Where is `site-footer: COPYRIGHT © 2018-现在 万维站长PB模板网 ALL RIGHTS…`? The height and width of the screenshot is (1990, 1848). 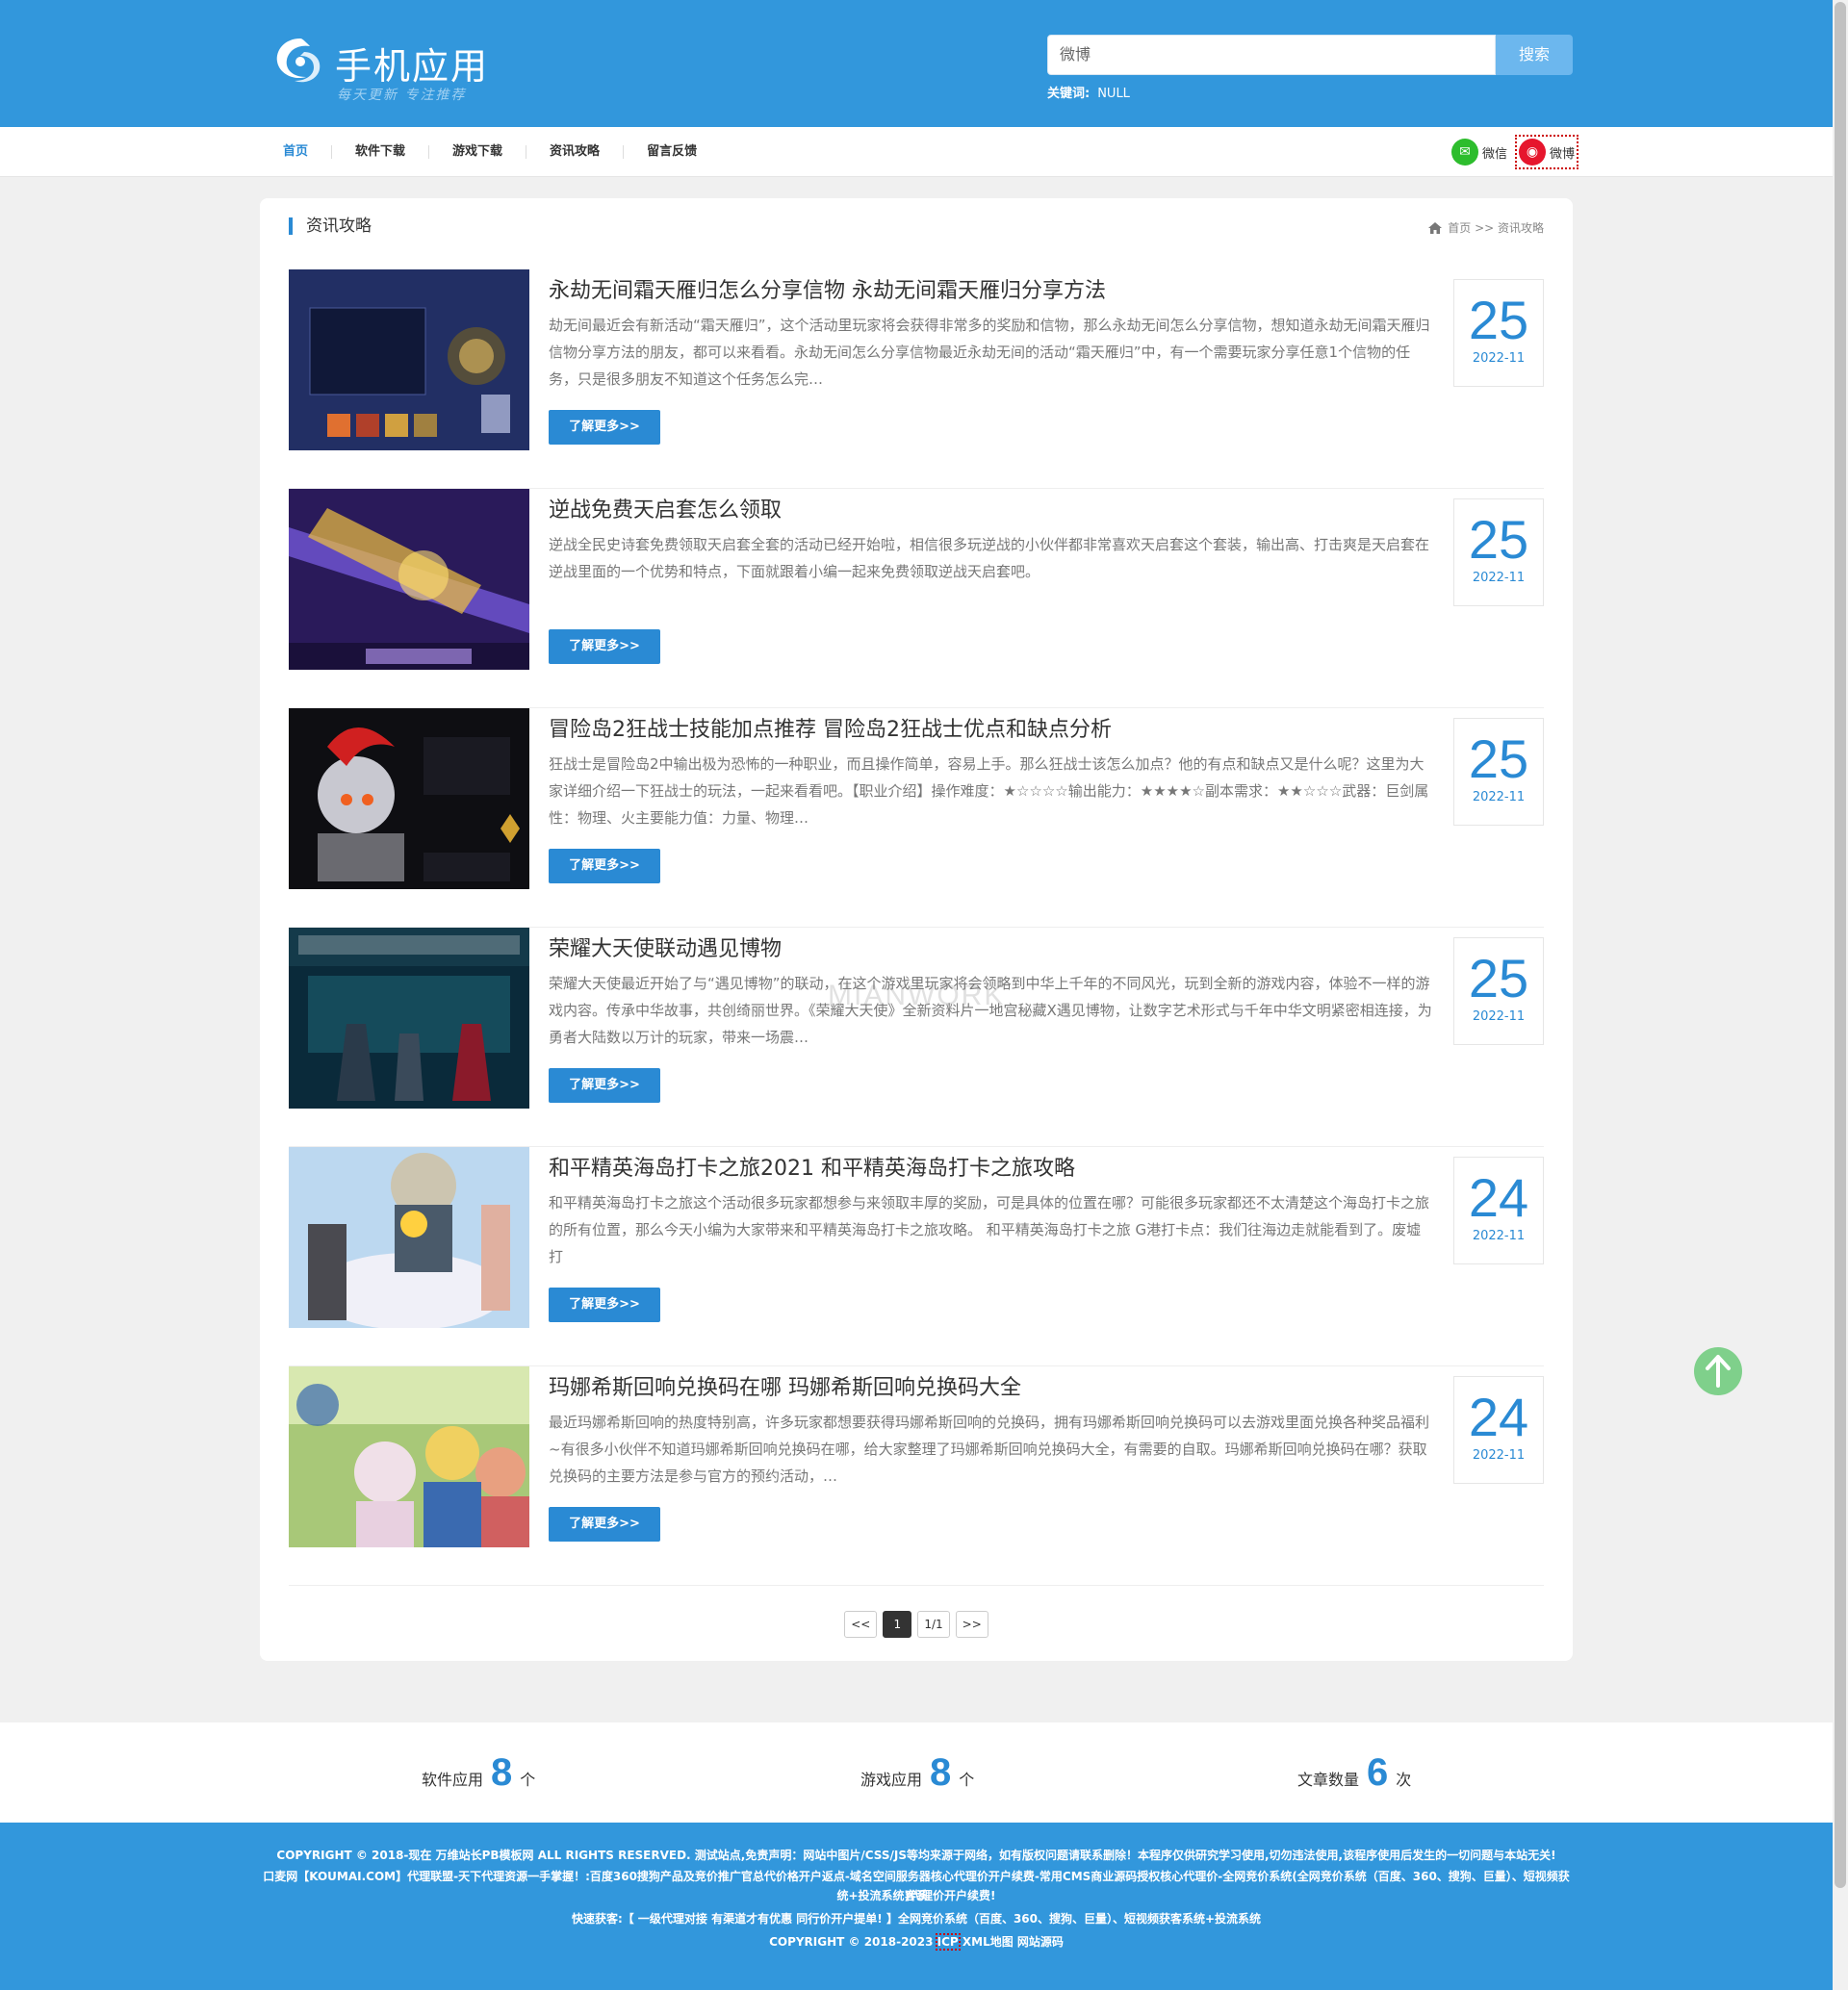
site-footer: COPYRIGHT © 2018-现在 万维站长PB模板网 ALL RIGHTS… is located at coordinates (916, 1906).